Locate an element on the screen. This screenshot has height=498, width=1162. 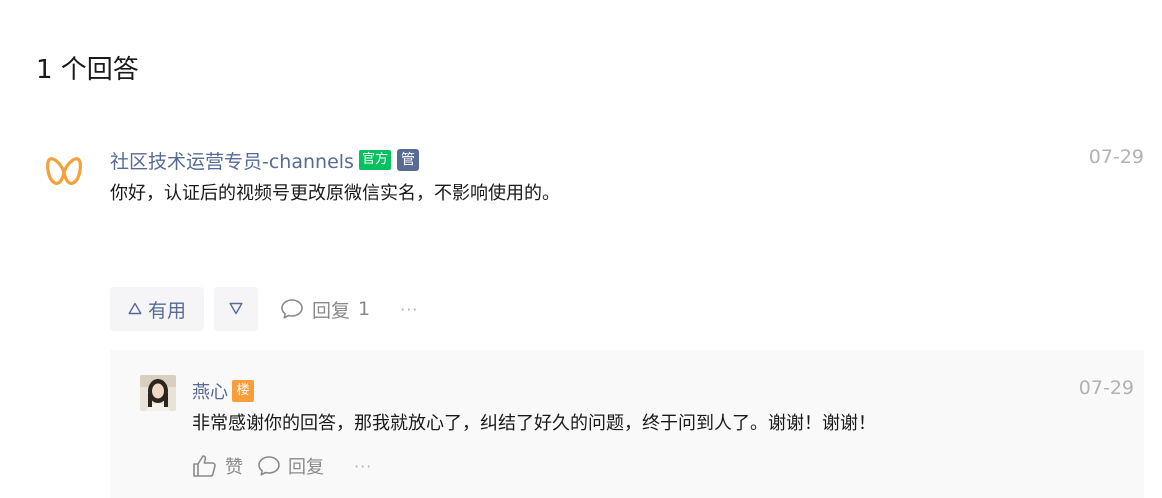
reply-header: 燕心 楼 is located at coordinates (223, 391).